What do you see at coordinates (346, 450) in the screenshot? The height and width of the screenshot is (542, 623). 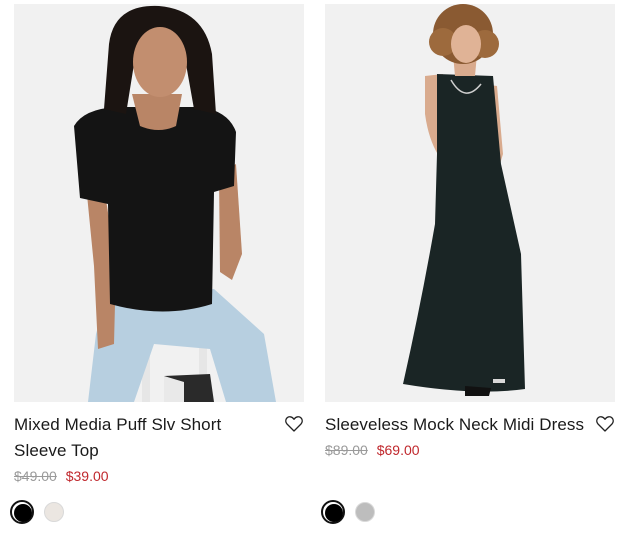 I see `original-price: $89.00` at bounding box center [346, 450].